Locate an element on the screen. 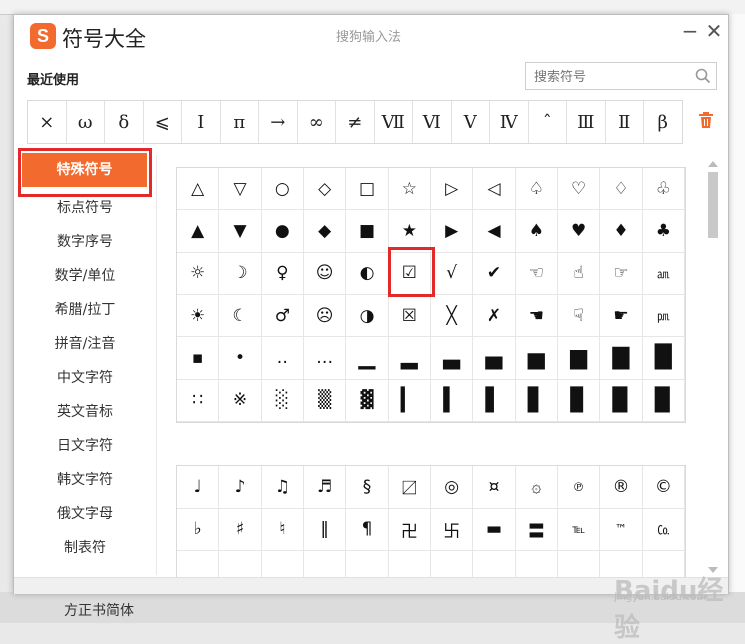  symbol-cell: ® is located at coordinates (621, 487).